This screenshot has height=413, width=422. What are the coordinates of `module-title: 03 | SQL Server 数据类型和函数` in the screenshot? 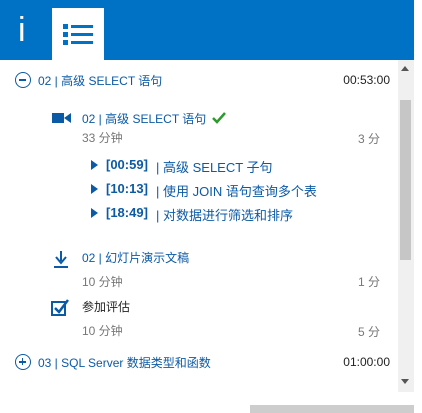 It's located at (124, 362).